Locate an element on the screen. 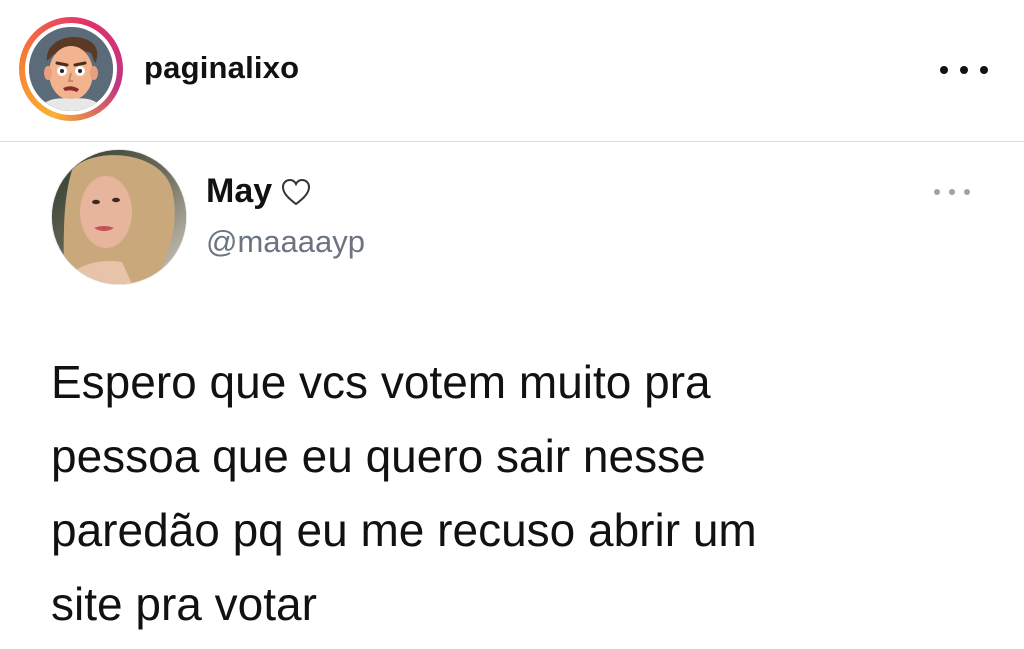  cartoon-face-icon is located at coordinates (71, 69).